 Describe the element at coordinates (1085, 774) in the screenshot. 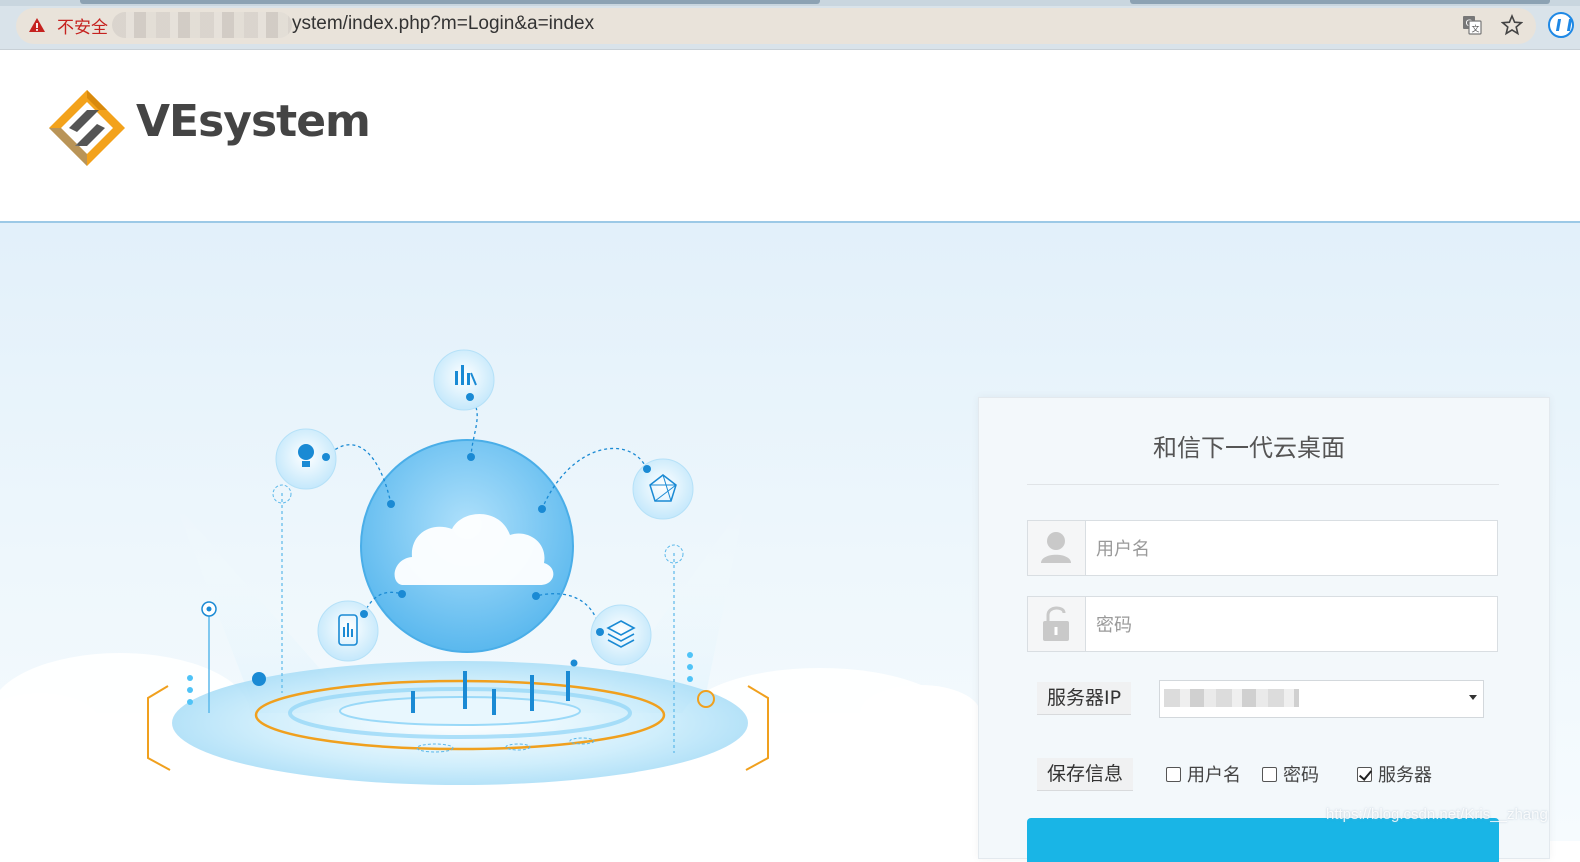

I see `save-info-label: 保存信息` at that location.